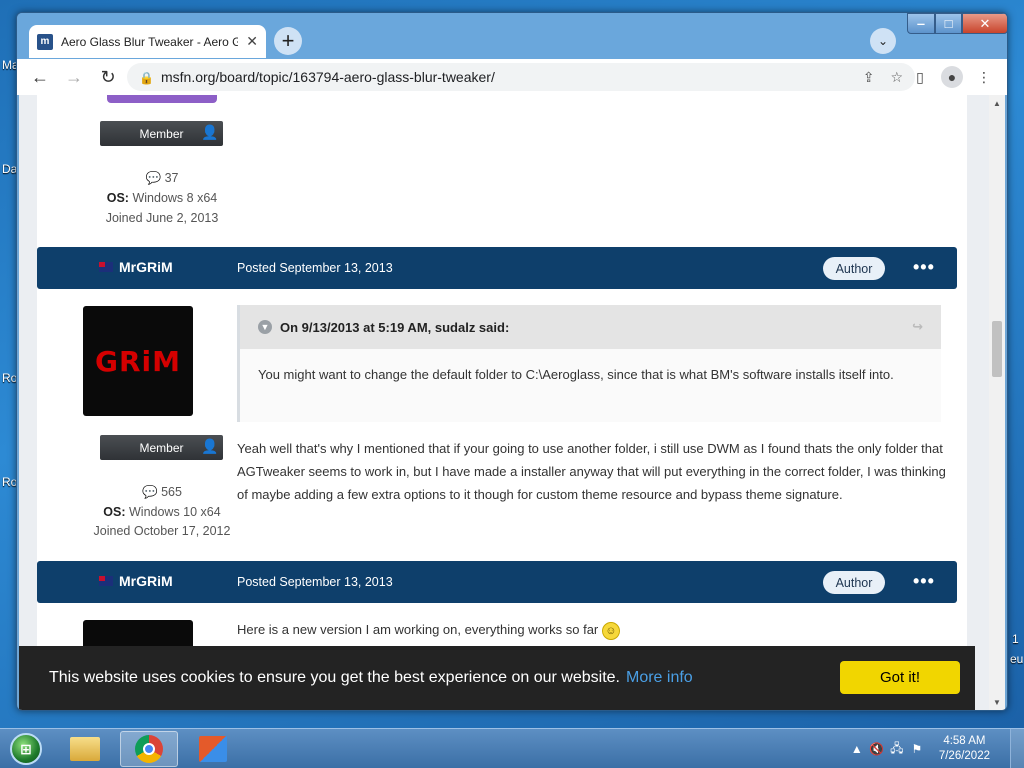 The width and height of the screenshot is (1024, 768). I want to click on post-count: 💬 565, so click(162, 492).